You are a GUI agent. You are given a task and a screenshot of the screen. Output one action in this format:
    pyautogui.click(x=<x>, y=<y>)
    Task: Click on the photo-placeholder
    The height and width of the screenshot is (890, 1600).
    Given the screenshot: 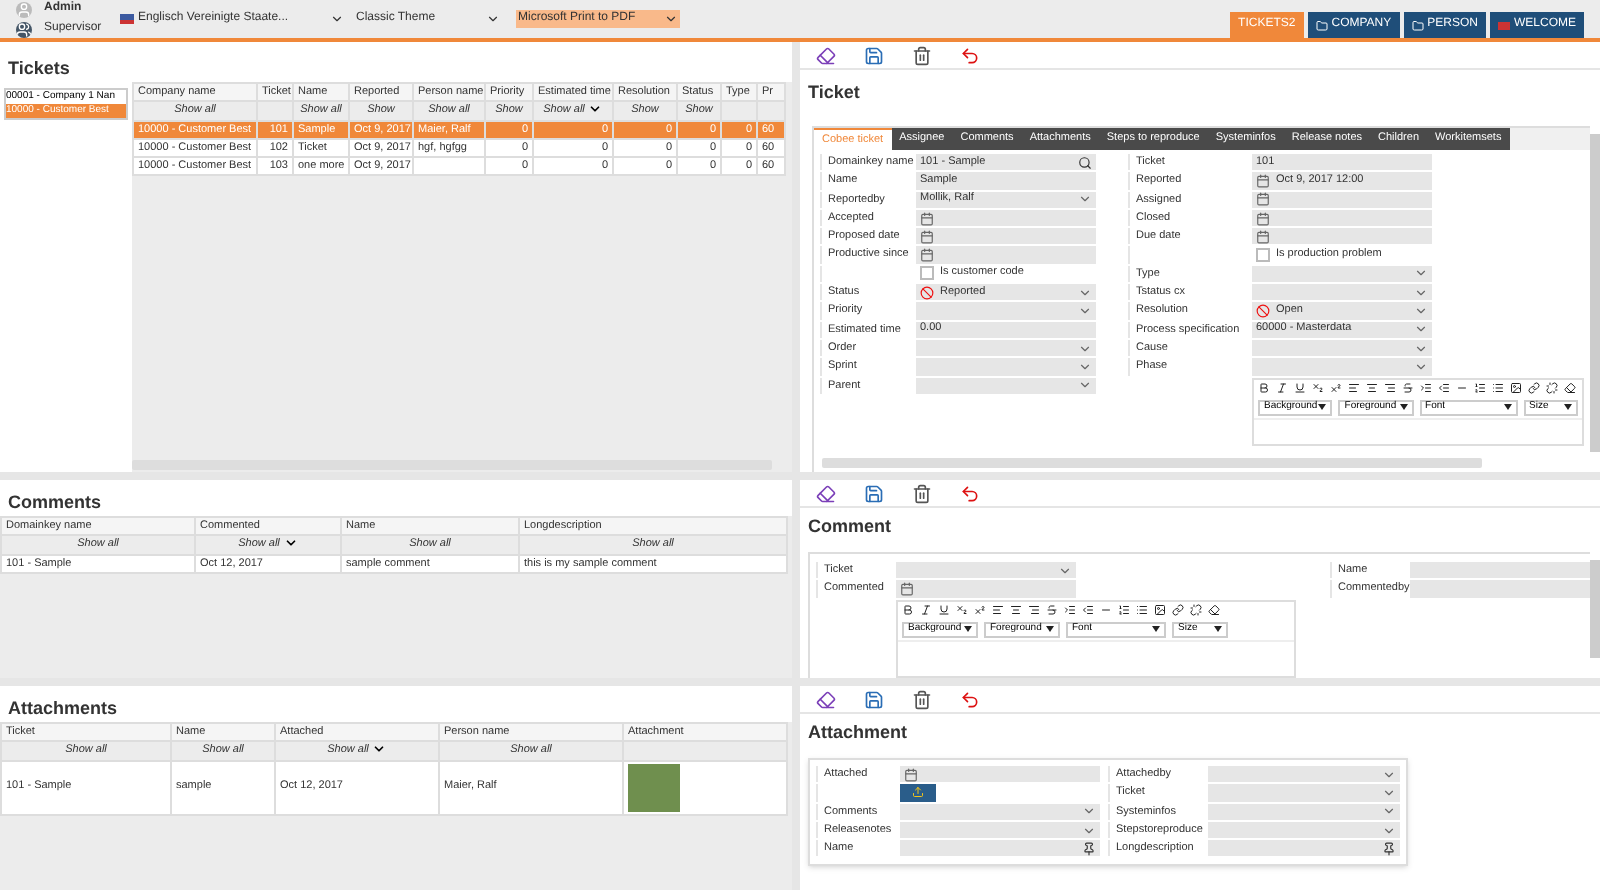 What is the action you would take?
    pyautogui.click(x=654, y=787)
    